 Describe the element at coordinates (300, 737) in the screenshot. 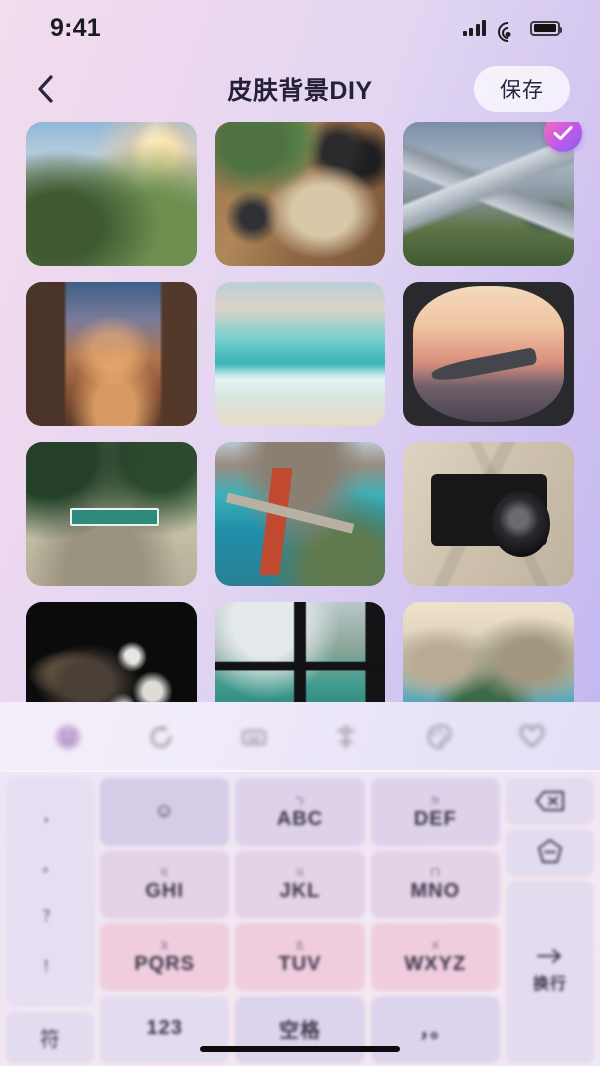

I see `editor-toolbar` at that location.